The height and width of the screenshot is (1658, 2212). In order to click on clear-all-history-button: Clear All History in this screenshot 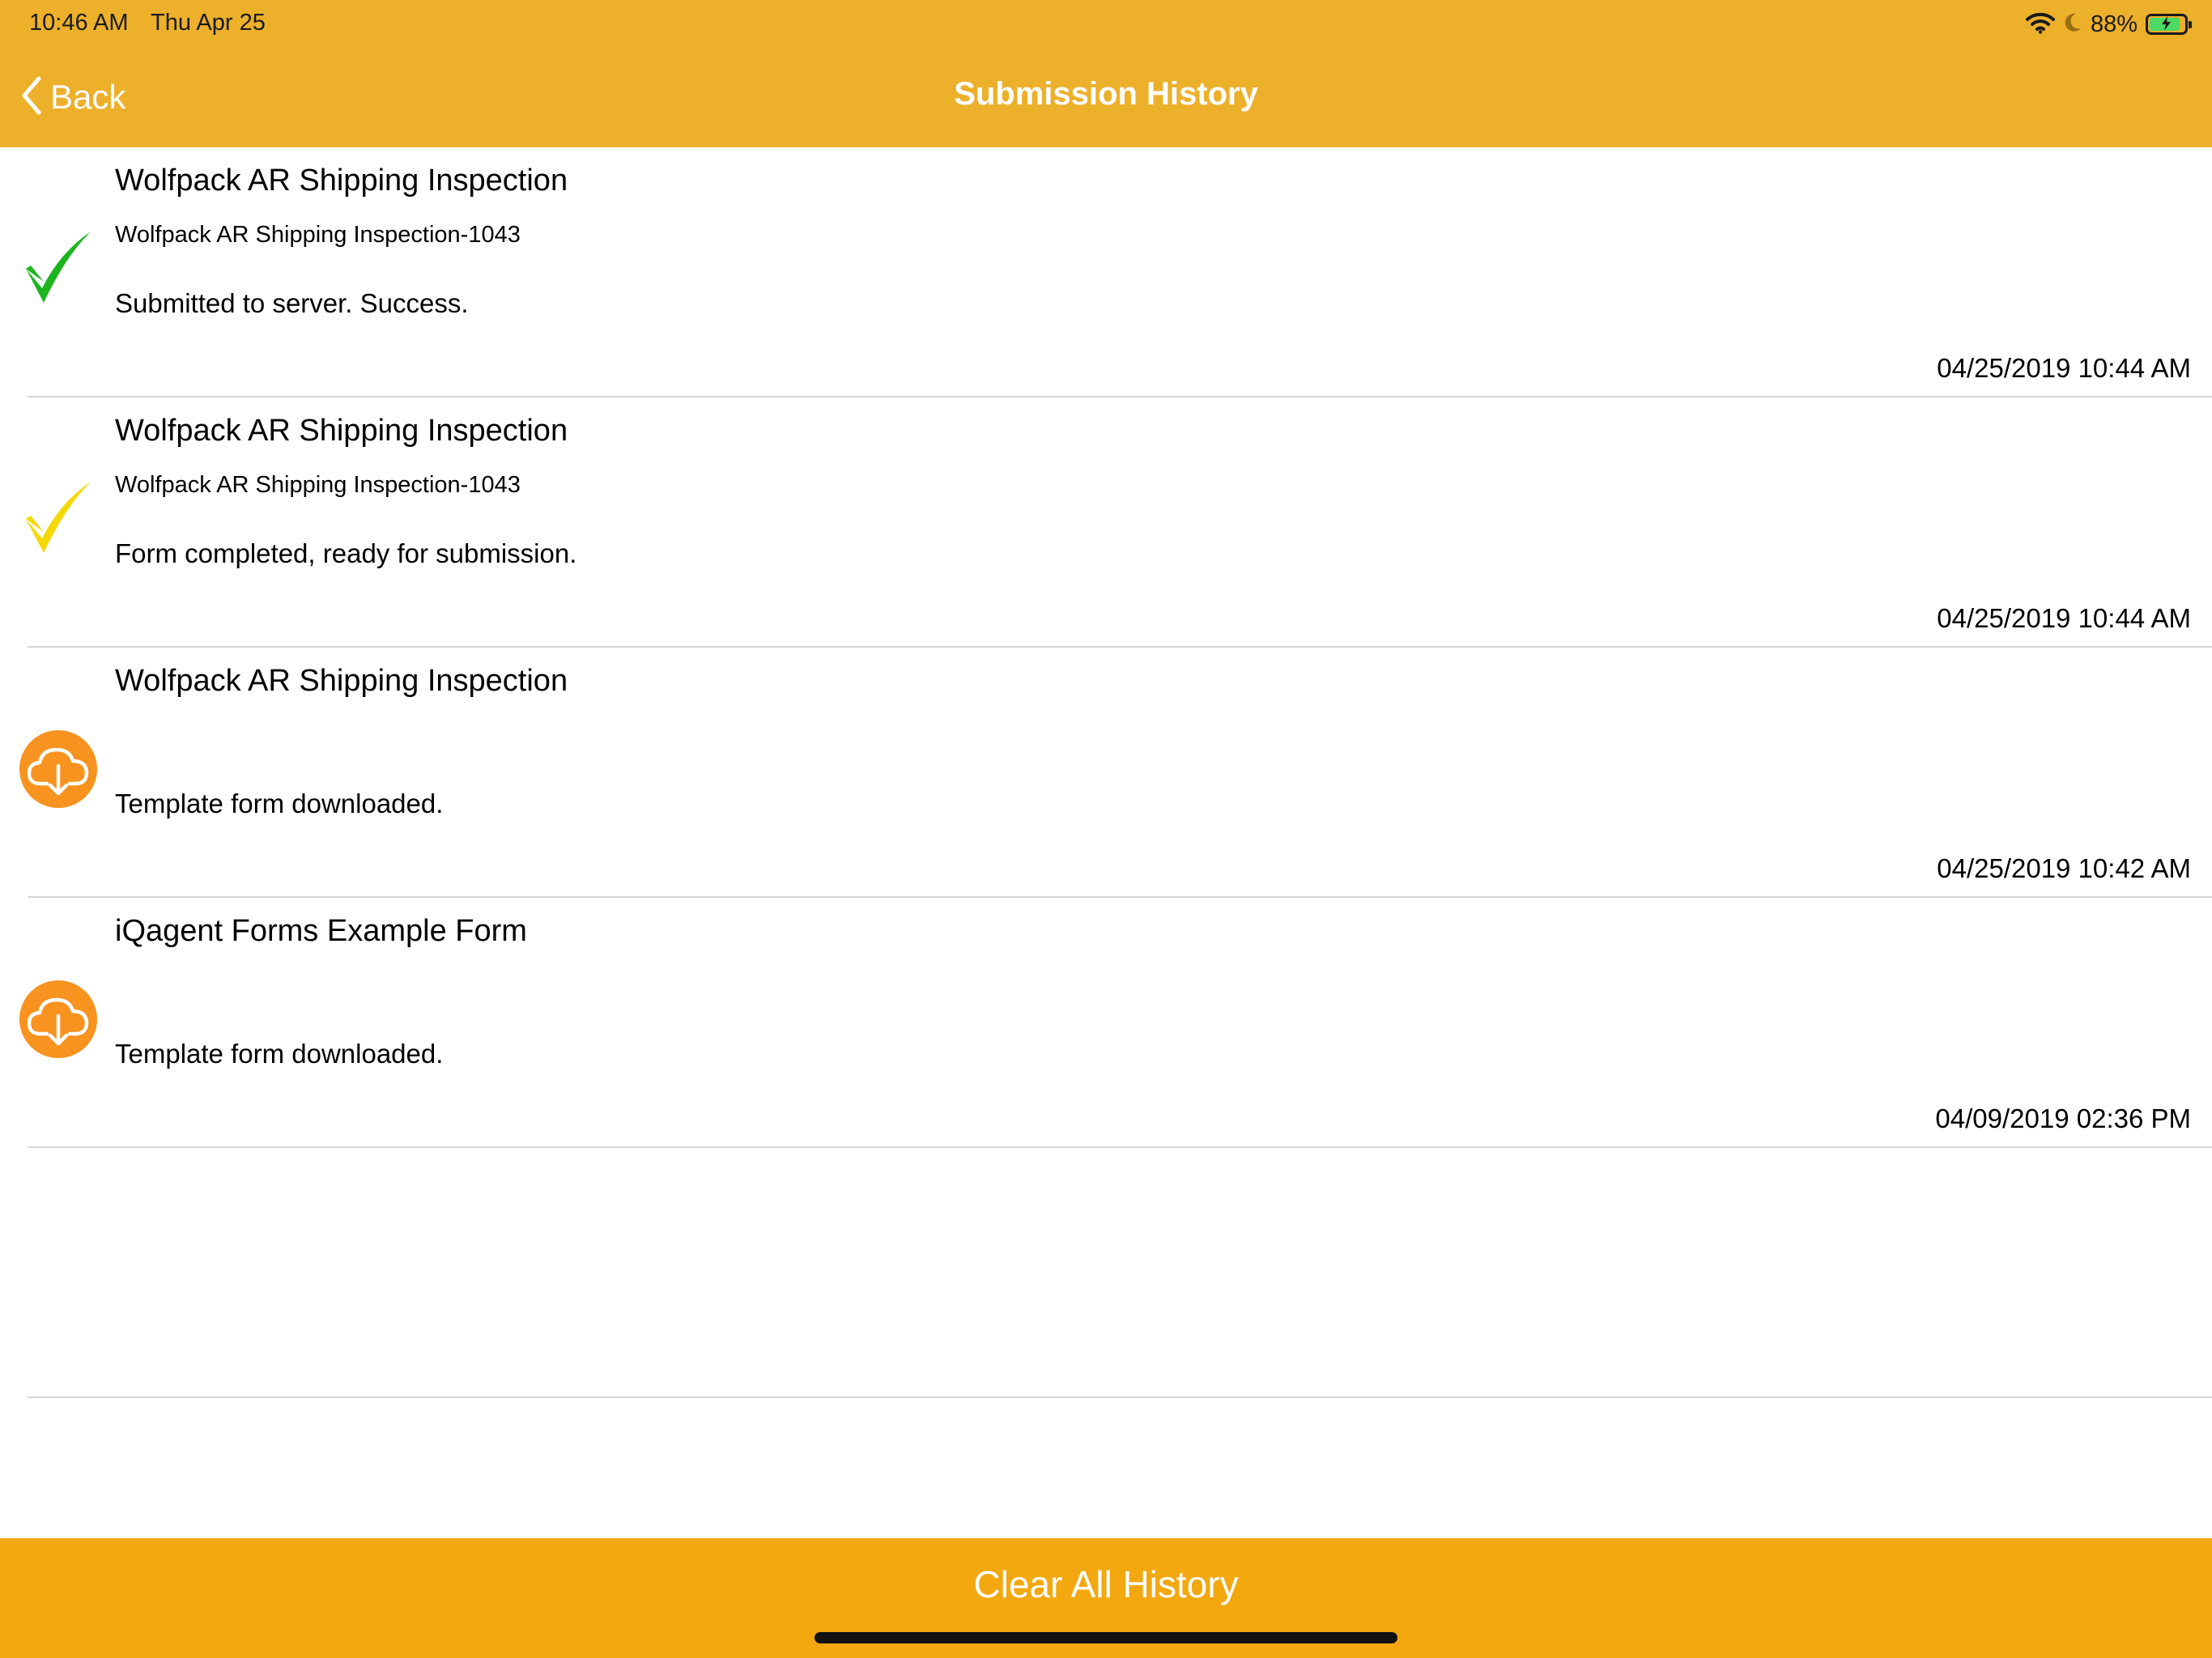, I will do `click(1106, 1598)`.